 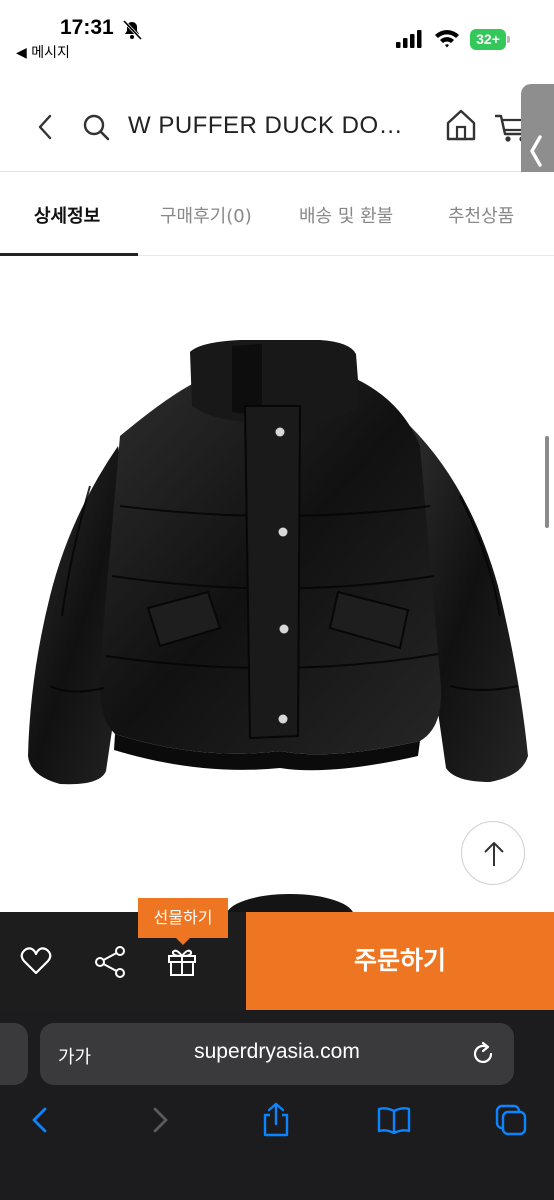 What do you see at coordinates (483, 1054) in the screenshot?
I see `reload-icon` at bounding box center [483, 1054].